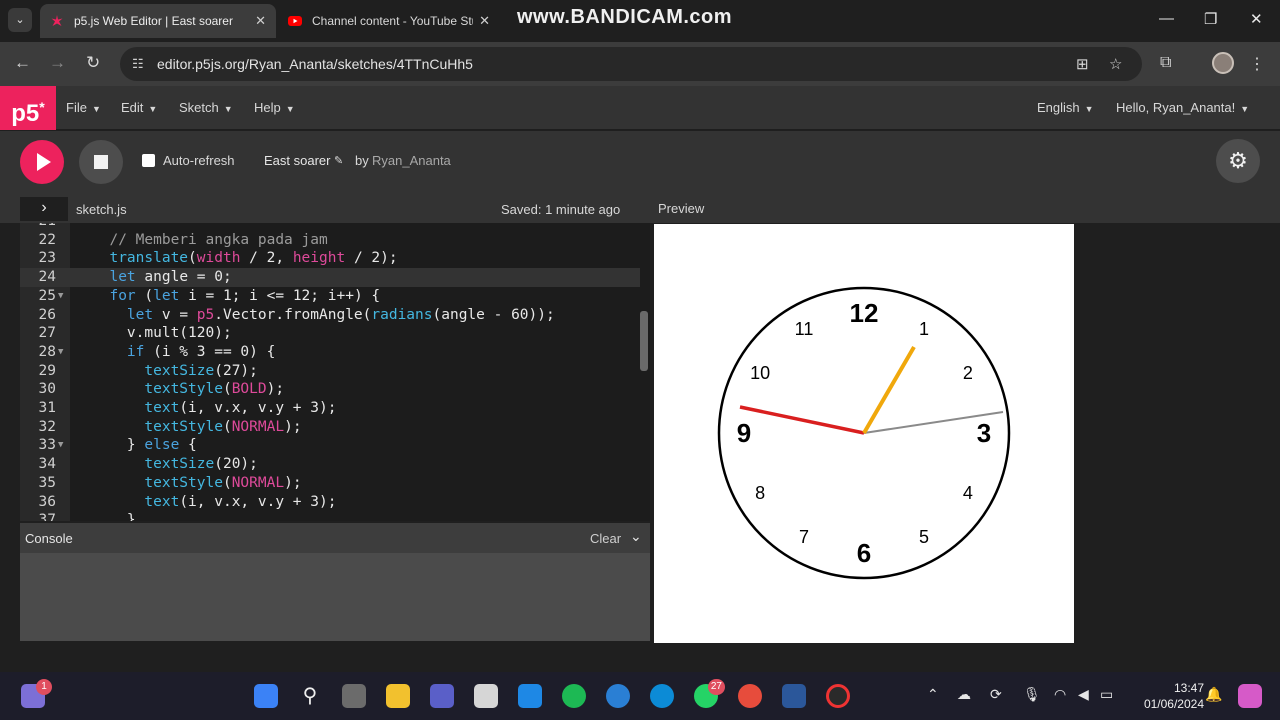 The width and height of the screenshot is (1280, 720). What do you see at coordinates (330, 258) in the screenshot?
I see `code-line: 23 translate(width / 2, height / 2);` at bounding box center [330, 258].